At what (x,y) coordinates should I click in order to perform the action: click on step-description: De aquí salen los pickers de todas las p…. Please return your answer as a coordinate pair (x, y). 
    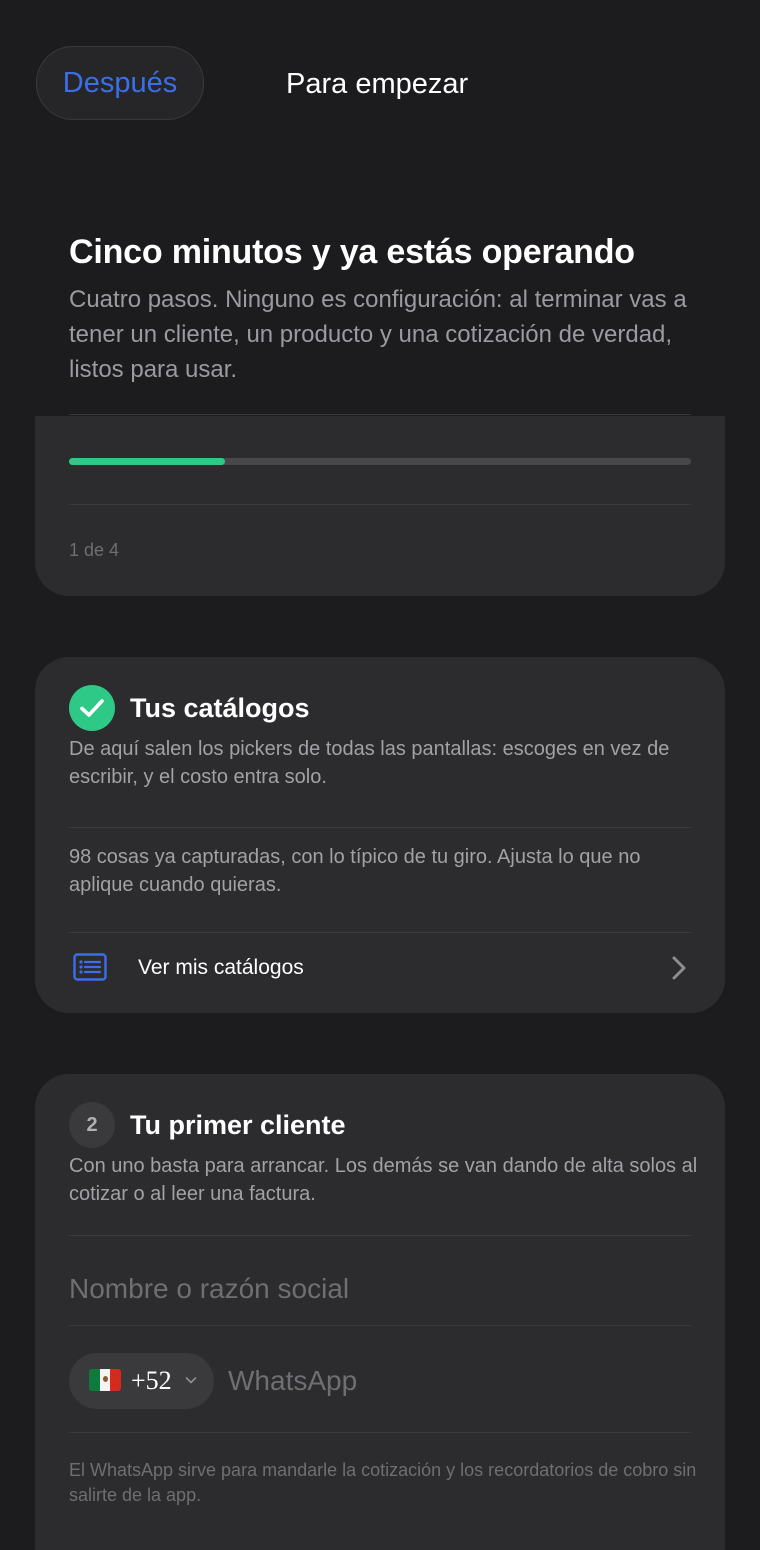
    Looking at the image, I should click on (369, 763).